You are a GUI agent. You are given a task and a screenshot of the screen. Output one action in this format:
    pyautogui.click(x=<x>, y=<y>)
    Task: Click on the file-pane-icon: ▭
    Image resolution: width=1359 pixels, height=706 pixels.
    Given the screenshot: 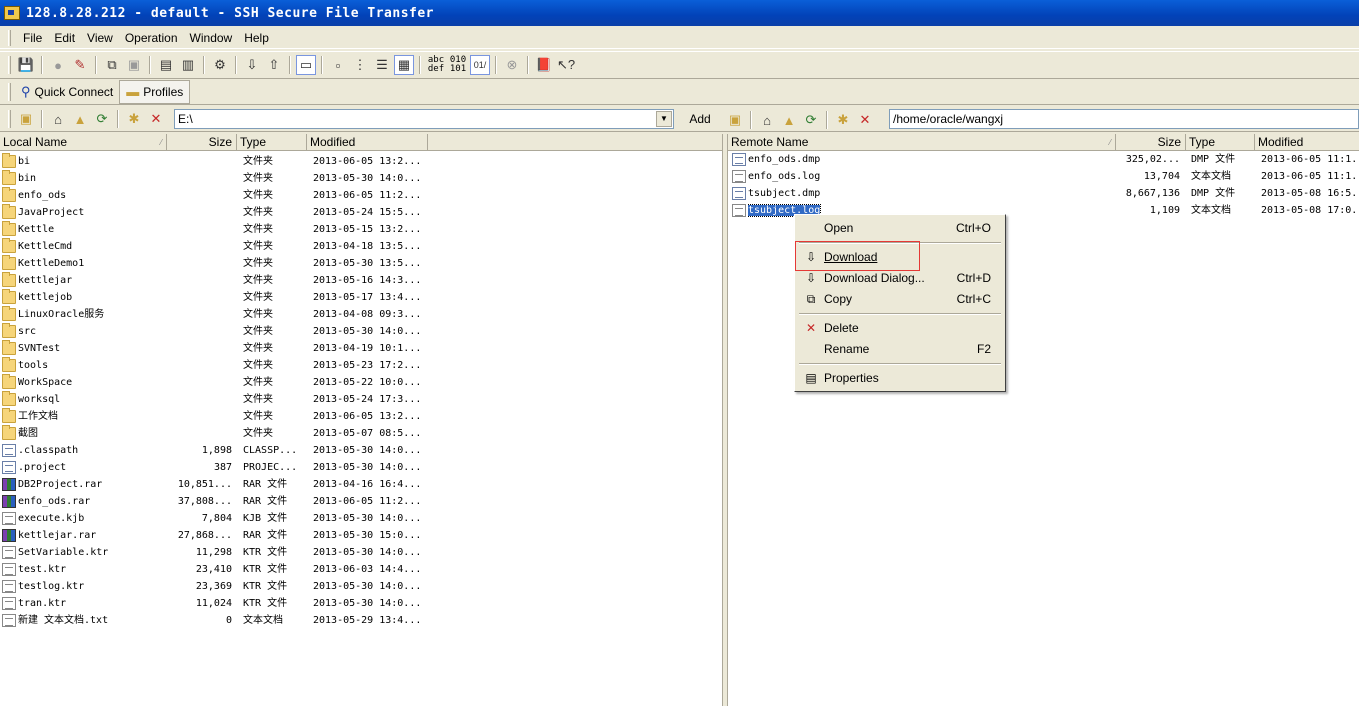 What is the action you would take?
    pyautogui.click(x=306, y=65)
    